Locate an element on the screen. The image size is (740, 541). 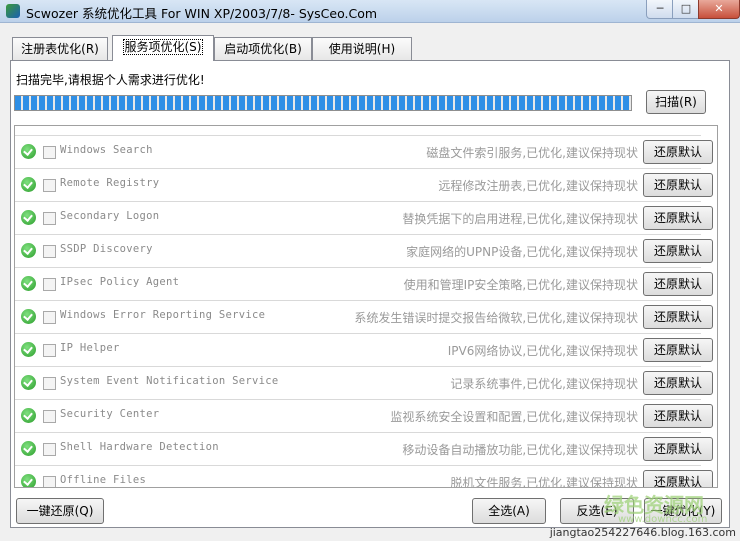
service-name: Offline Files is located at coordinates (103, 480).